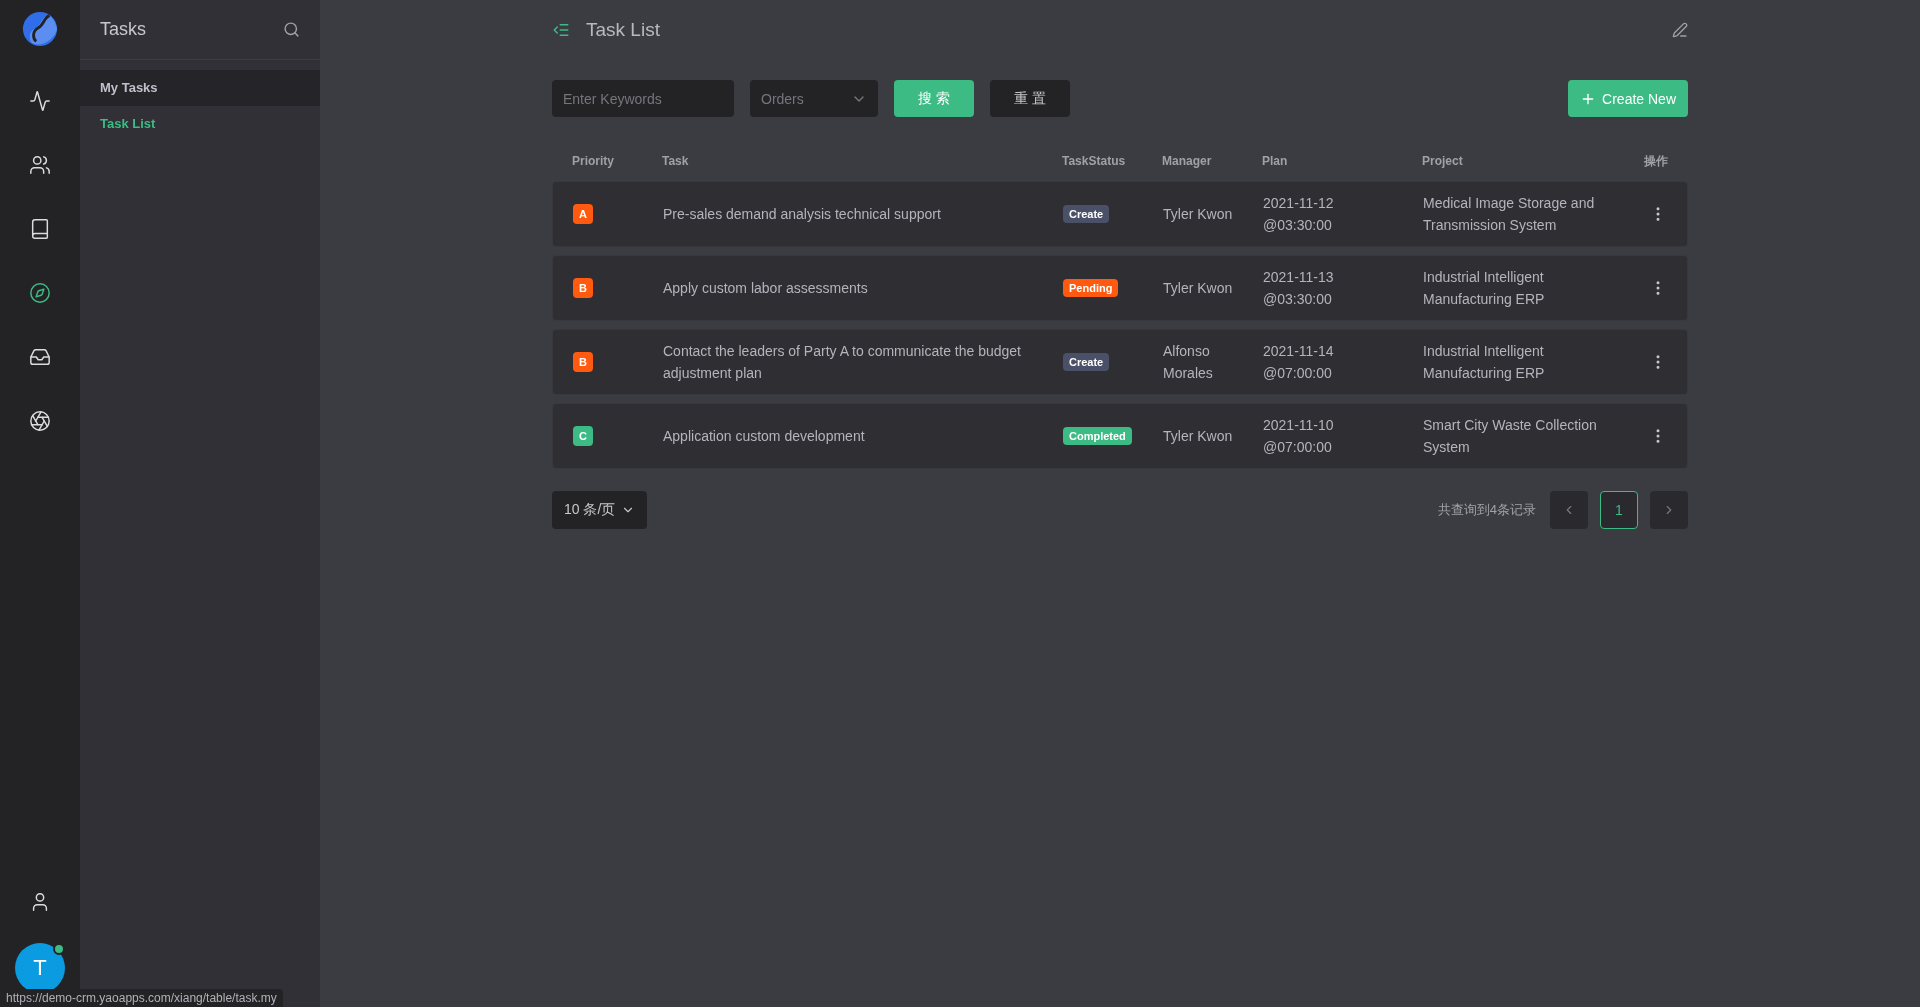 The image size is (1920, 1007). Describe the element at coordinates (1275, 161) in the screenshot. I see `column-header: Plan` at that location.